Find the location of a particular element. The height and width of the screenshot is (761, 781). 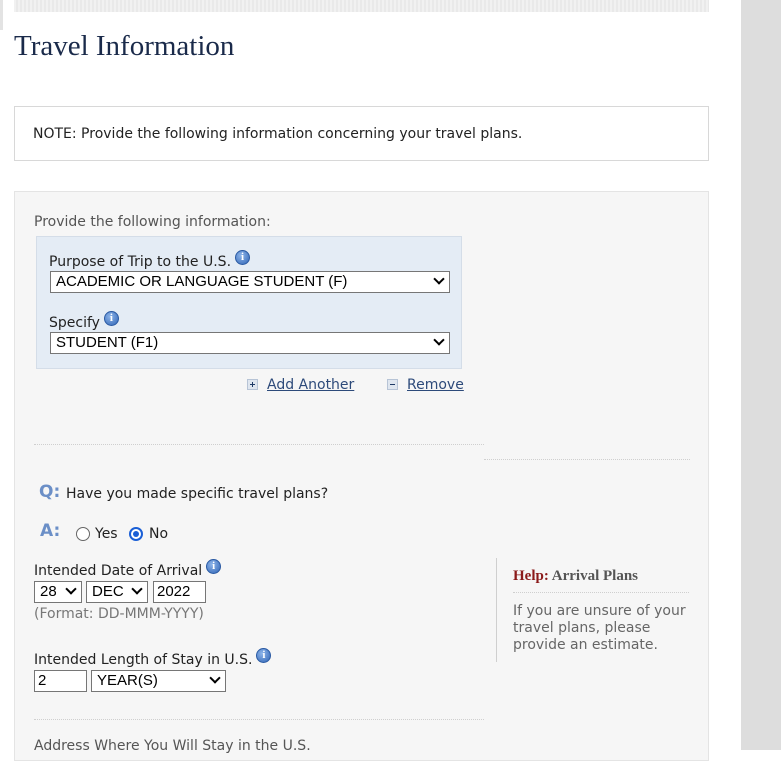

radio-no-label: No is located at coordinates (158, 534).